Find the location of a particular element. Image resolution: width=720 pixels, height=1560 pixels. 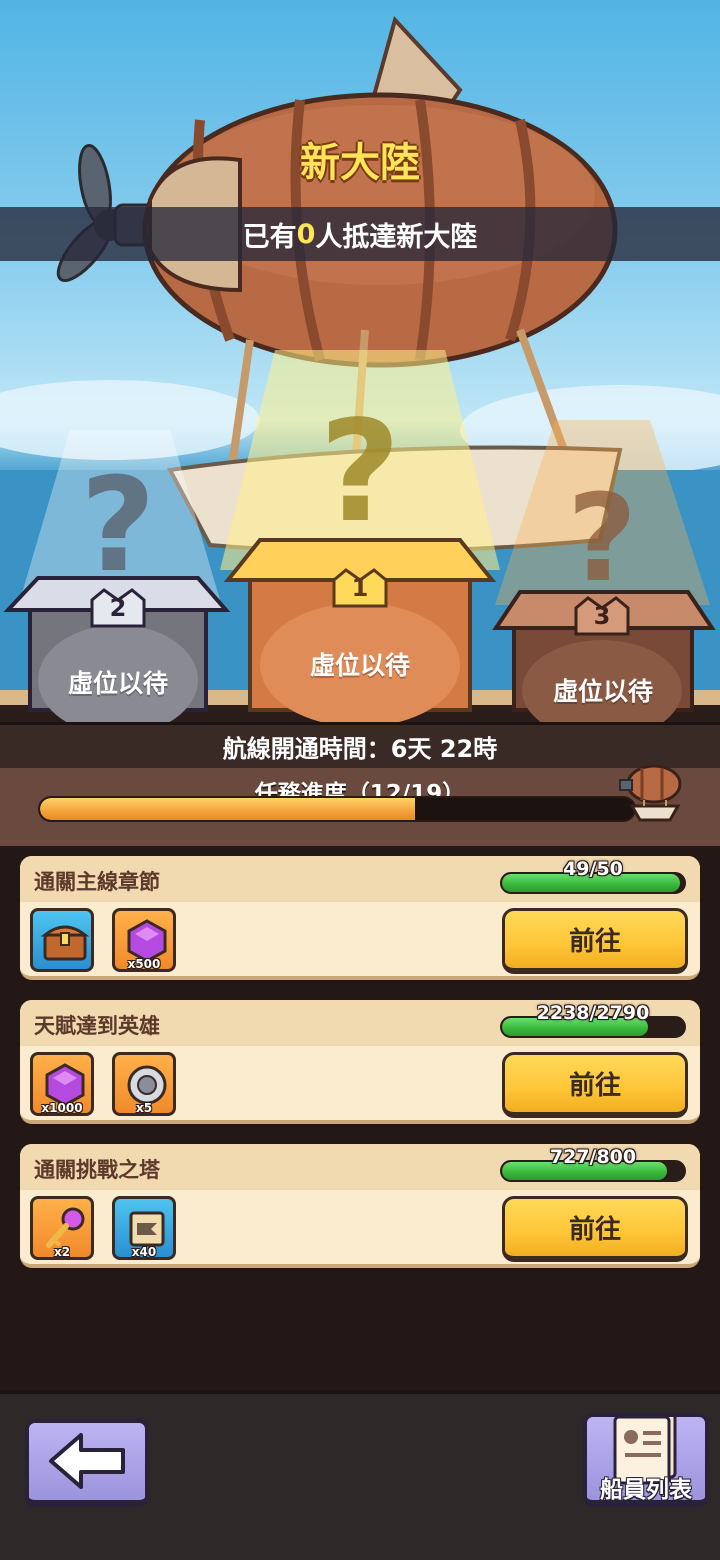

mission-progress-fill is located at coordinates (228, 809).